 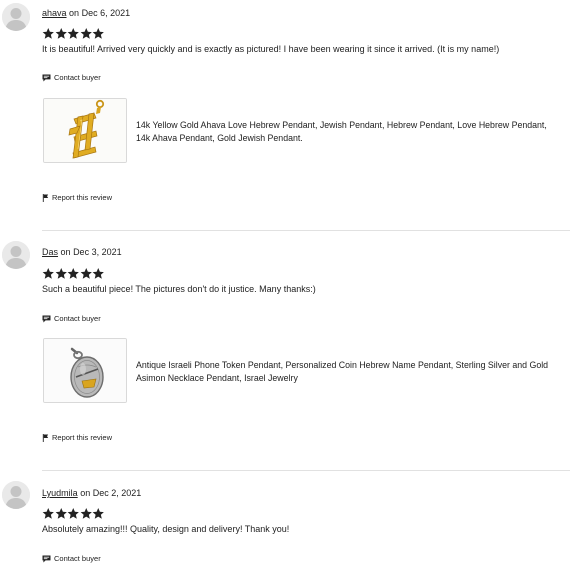 I want to click on review-meta: Lyudmila on Dec 2, 2021, so click(x=91, y=493).